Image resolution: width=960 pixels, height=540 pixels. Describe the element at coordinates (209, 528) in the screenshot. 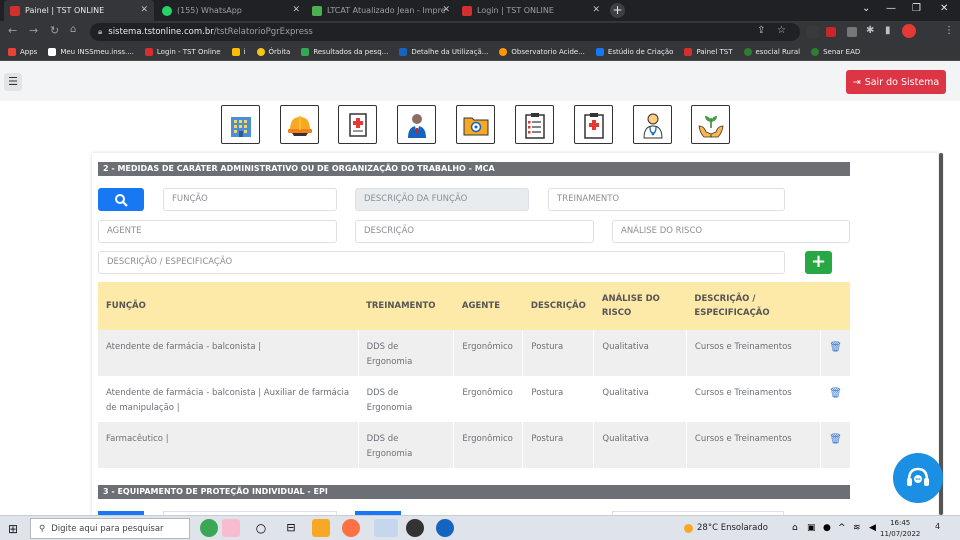

I see `weather-widget-icon` at that location.